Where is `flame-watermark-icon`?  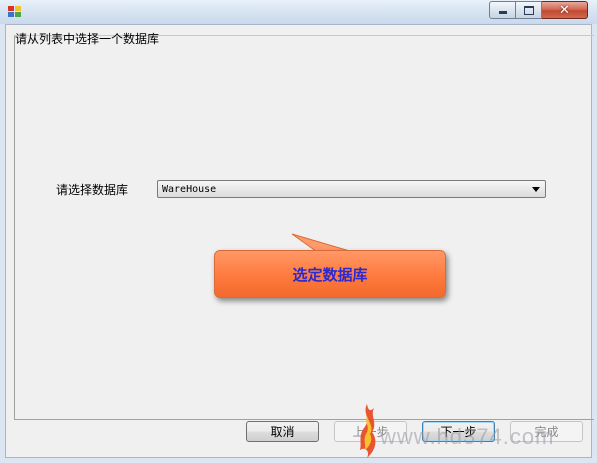
flame-watermark-icon is located at coordinates (368, 431).